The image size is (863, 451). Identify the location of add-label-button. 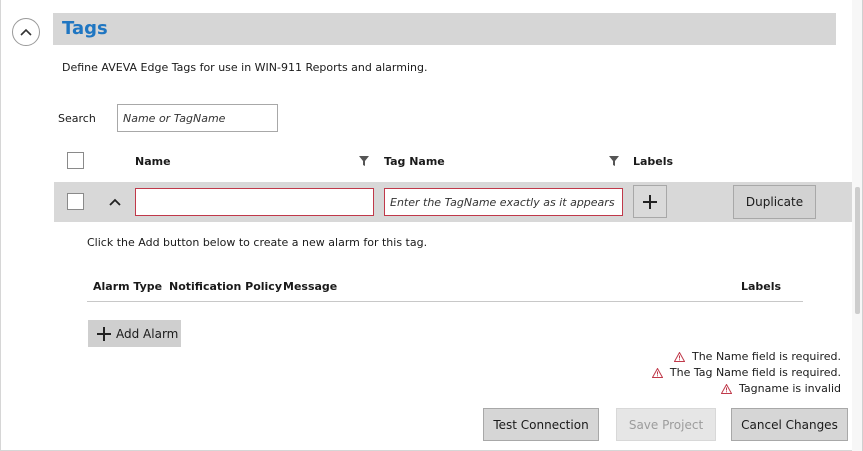
(650, 201).